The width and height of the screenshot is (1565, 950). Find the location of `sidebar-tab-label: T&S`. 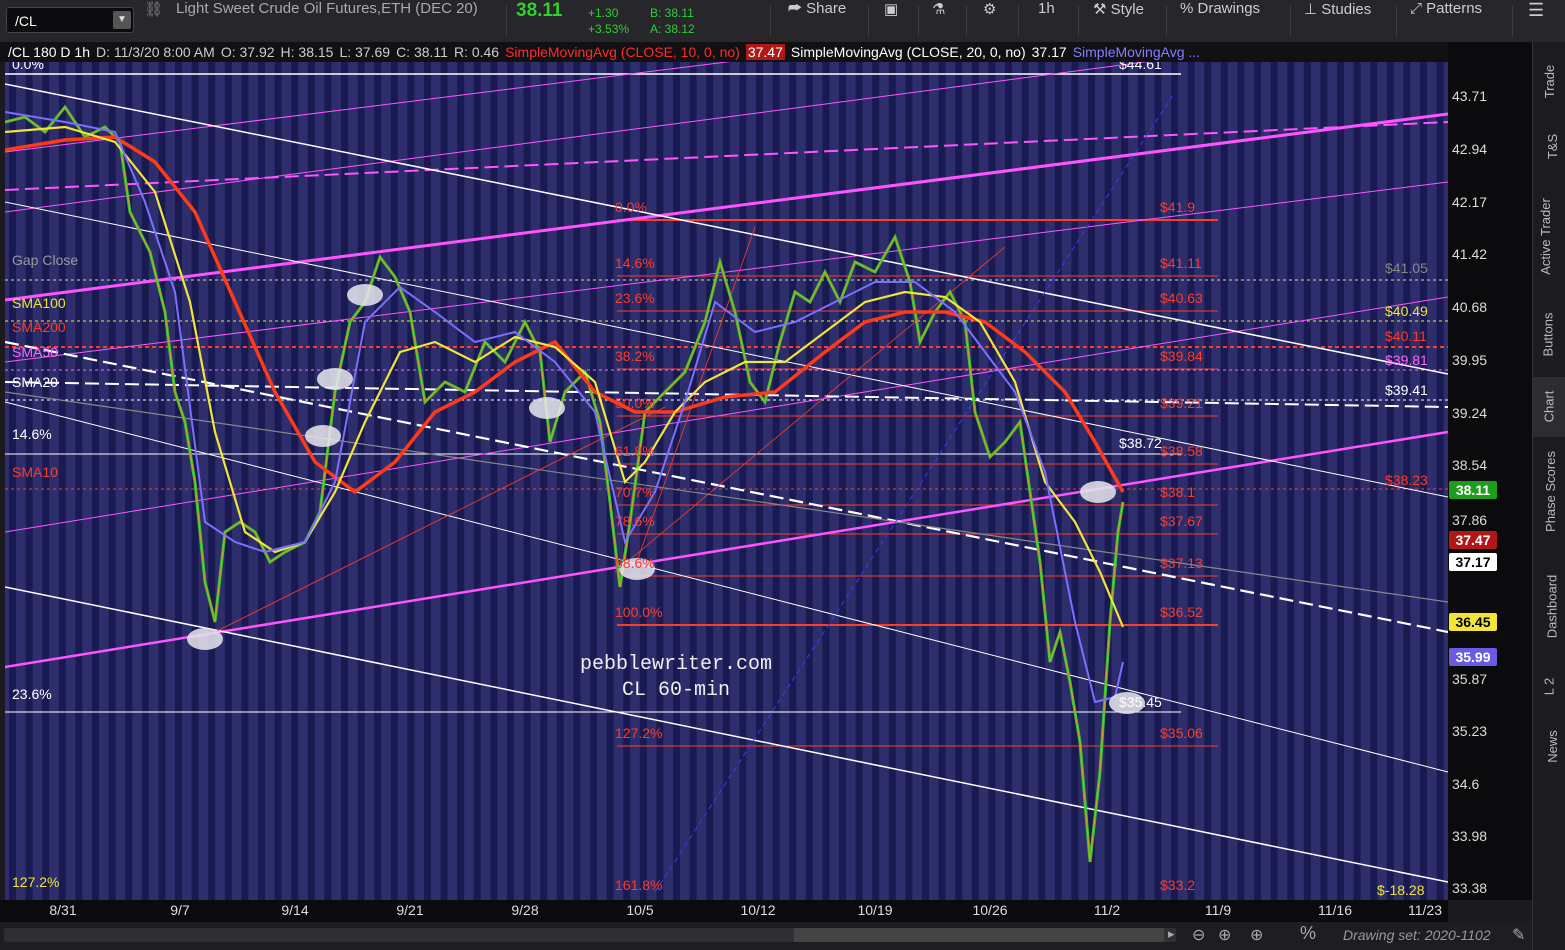

sidebar-tab-label: T&S is located at coordinates (1552, 146).